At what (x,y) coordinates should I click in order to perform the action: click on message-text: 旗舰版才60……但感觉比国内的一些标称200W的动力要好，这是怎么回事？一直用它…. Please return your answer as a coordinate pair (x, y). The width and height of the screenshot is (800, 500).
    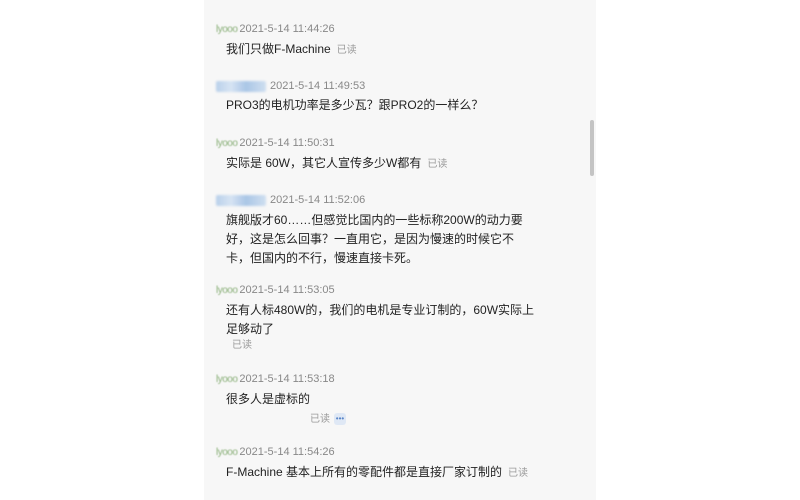
    Looking at the image, I should click on (379, 239).